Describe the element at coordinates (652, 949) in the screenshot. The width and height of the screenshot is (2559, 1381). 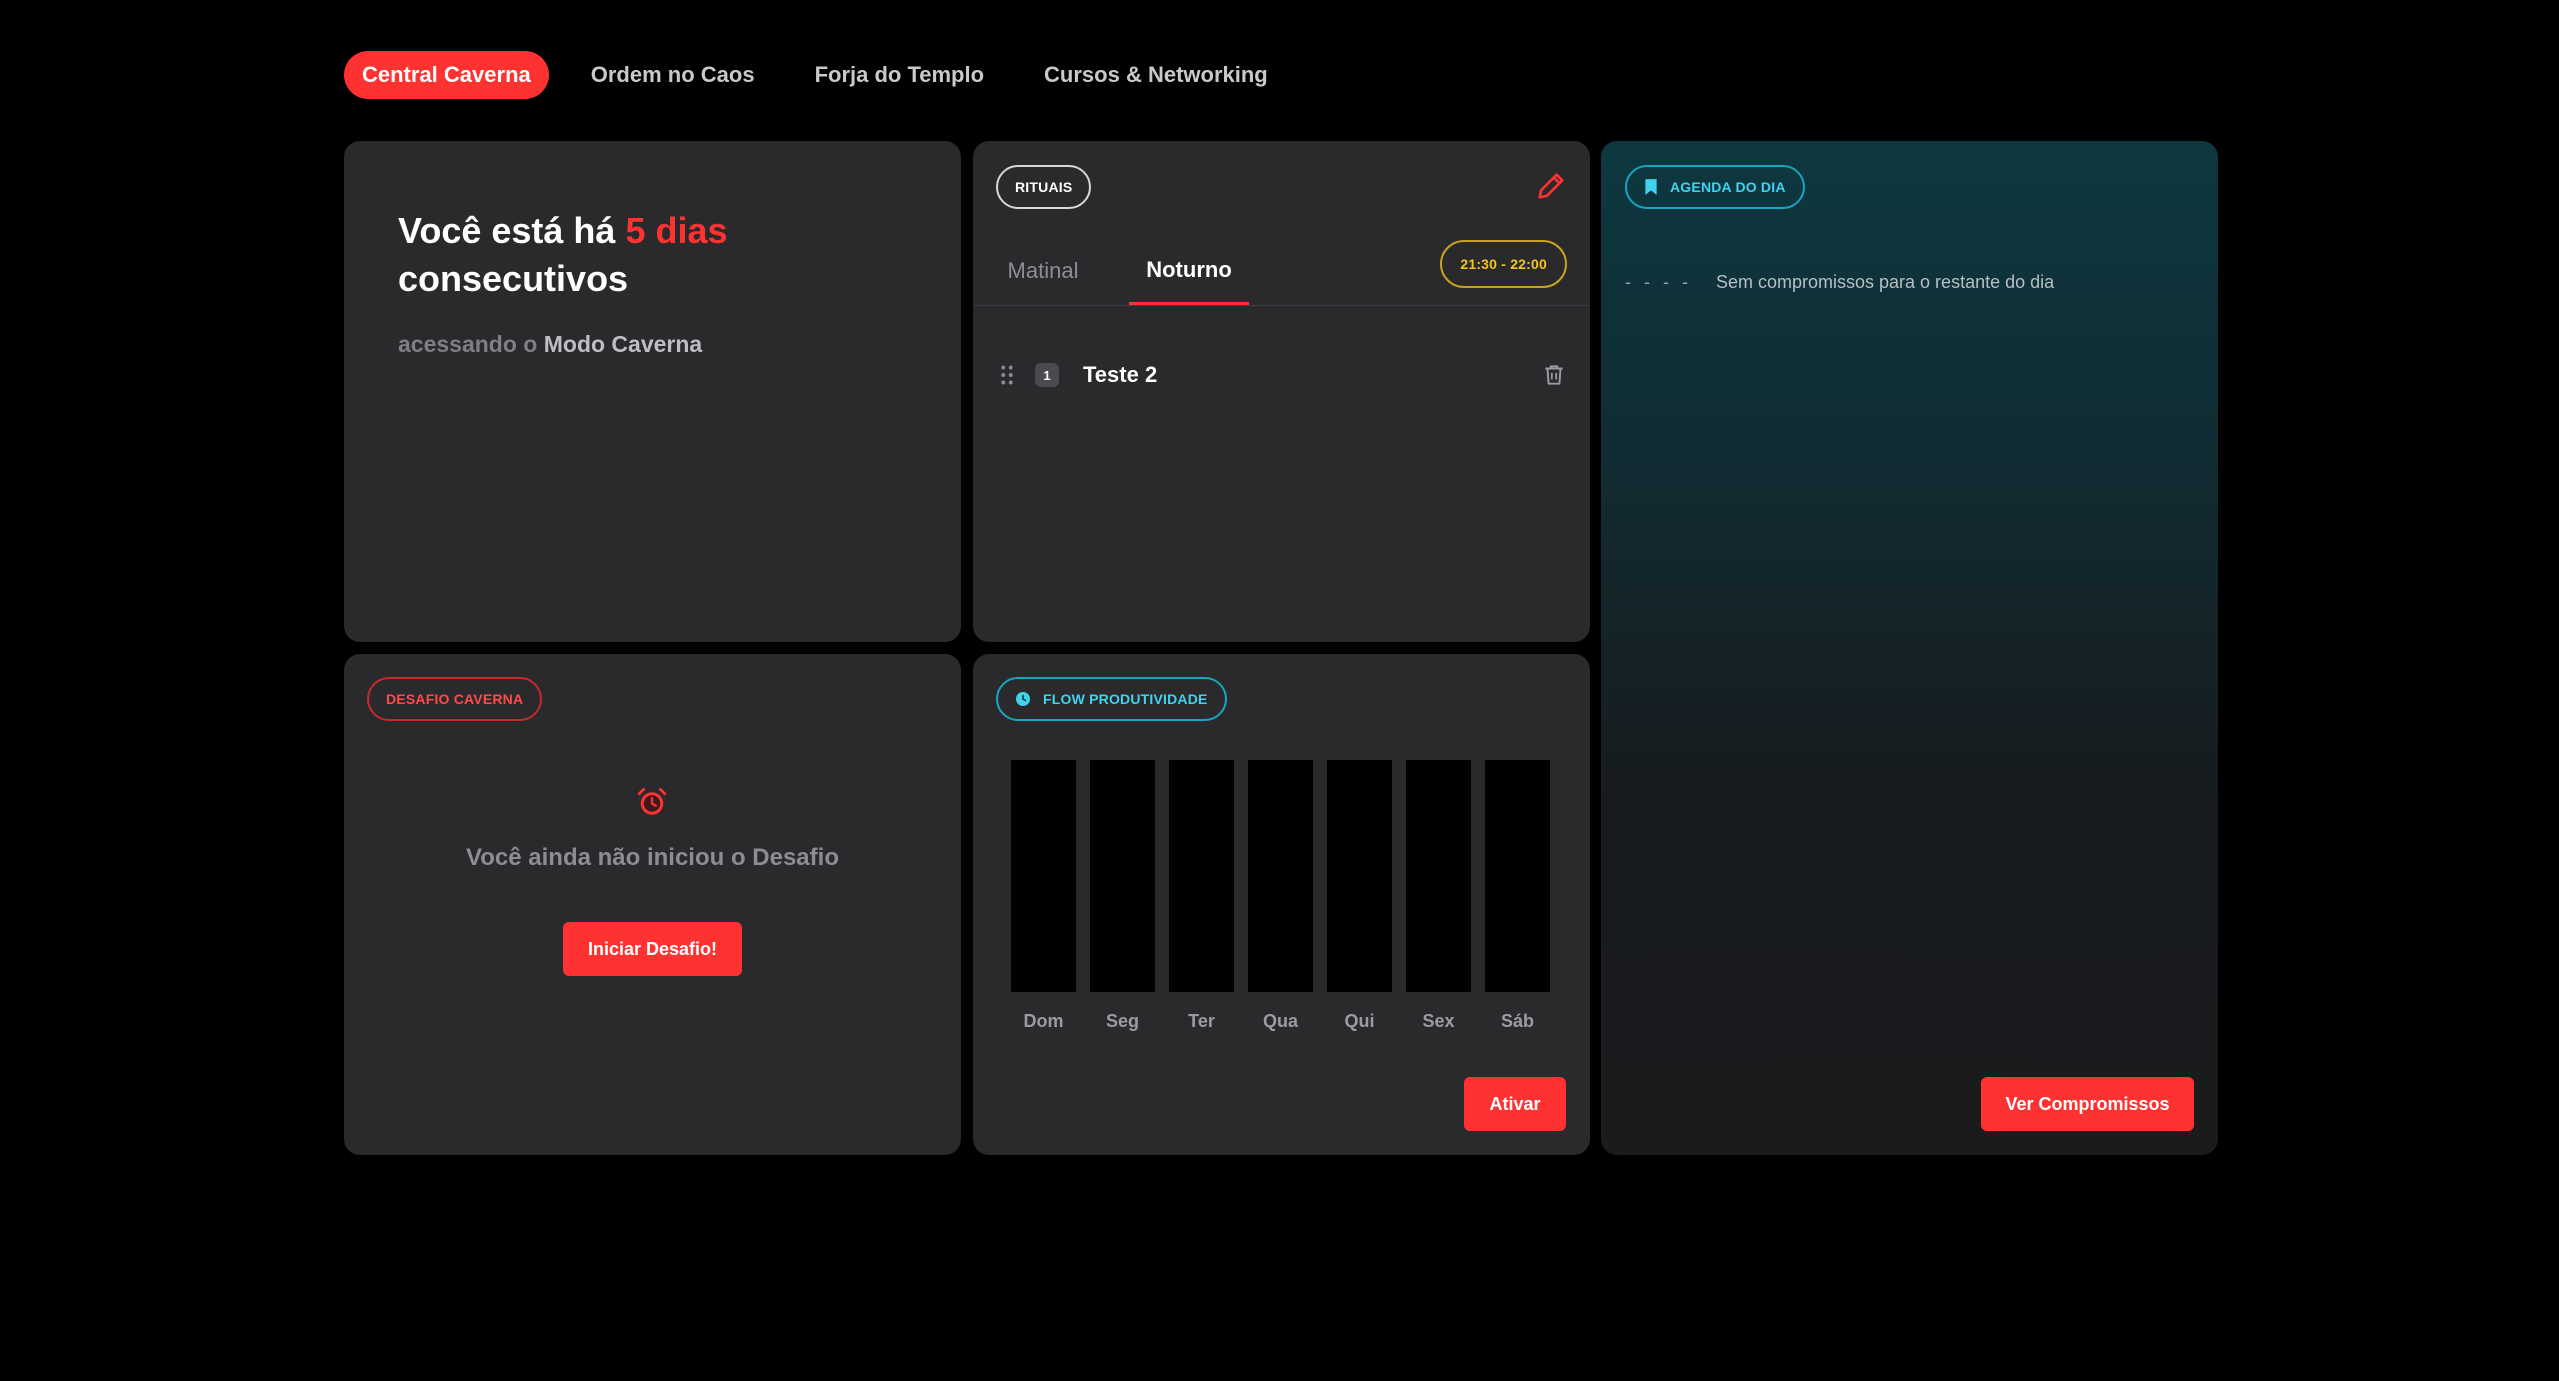
I see `iniciar-desafio-button: Iniciar Desafio!` at that location.